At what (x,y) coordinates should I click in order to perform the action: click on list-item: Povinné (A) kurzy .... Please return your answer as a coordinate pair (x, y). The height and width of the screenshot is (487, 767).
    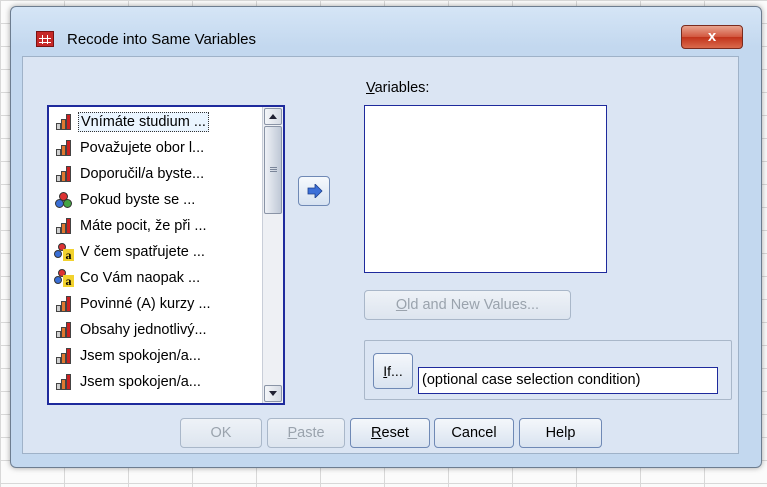
    Looking at the image, I should click on (155, 304).